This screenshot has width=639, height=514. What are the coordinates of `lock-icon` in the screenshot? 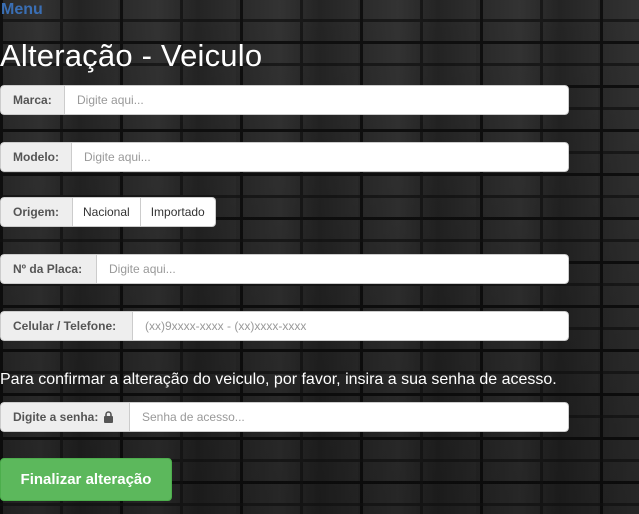 It's located at (109, 417).